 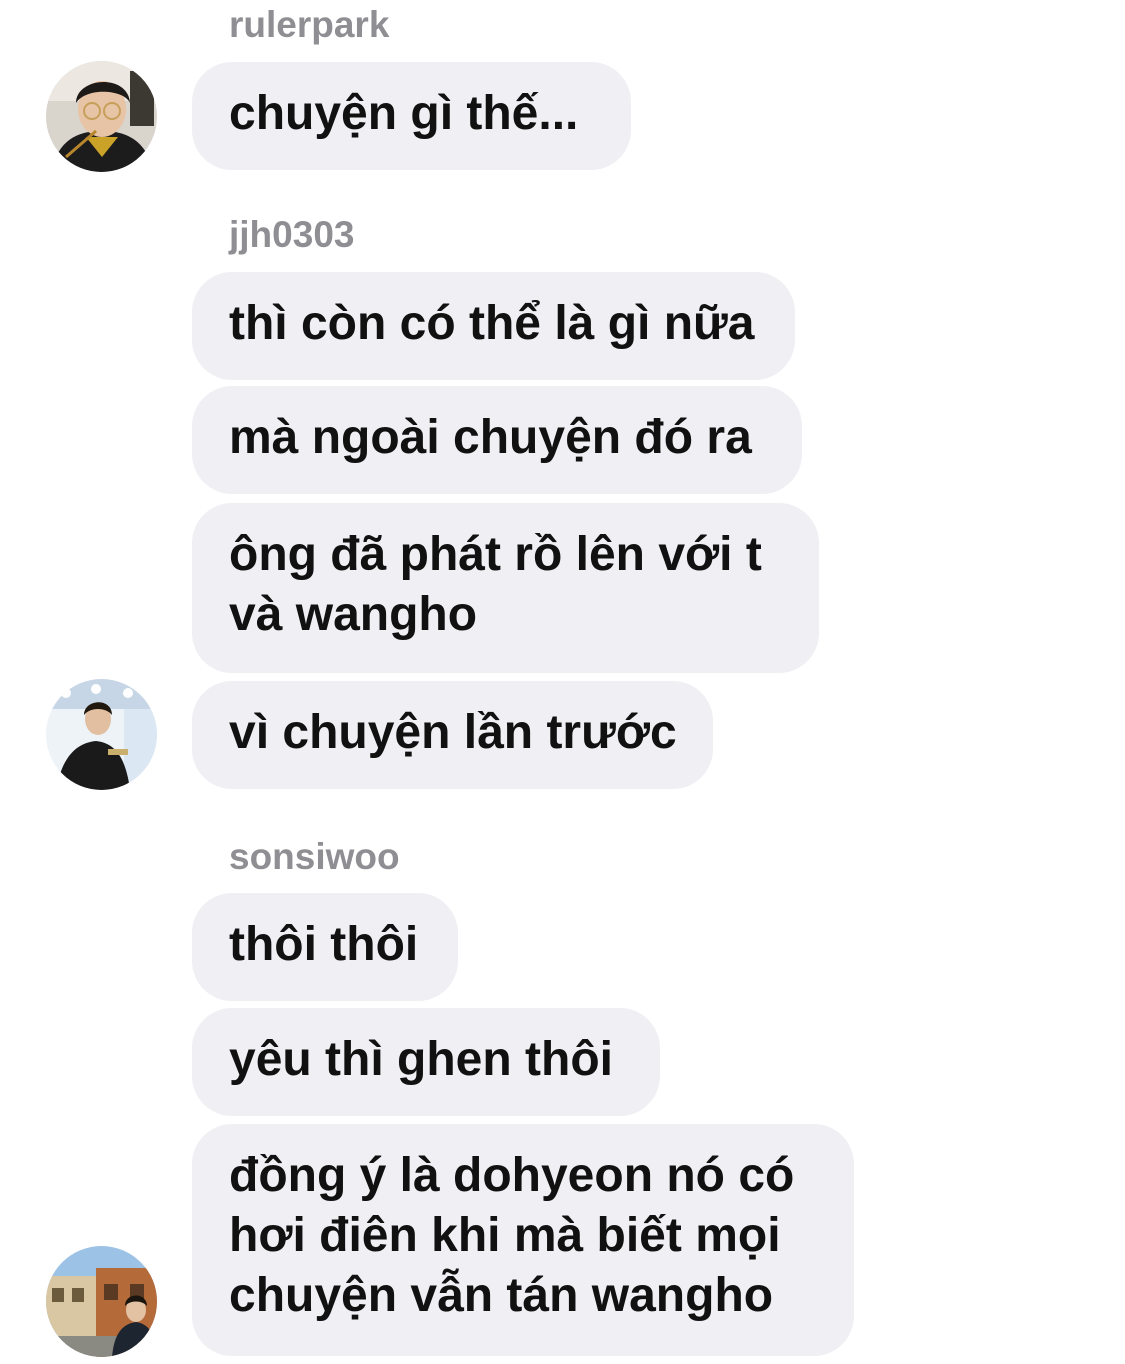 I want to click on message-bubble: thôi thôi, so click(x=325, y=947).